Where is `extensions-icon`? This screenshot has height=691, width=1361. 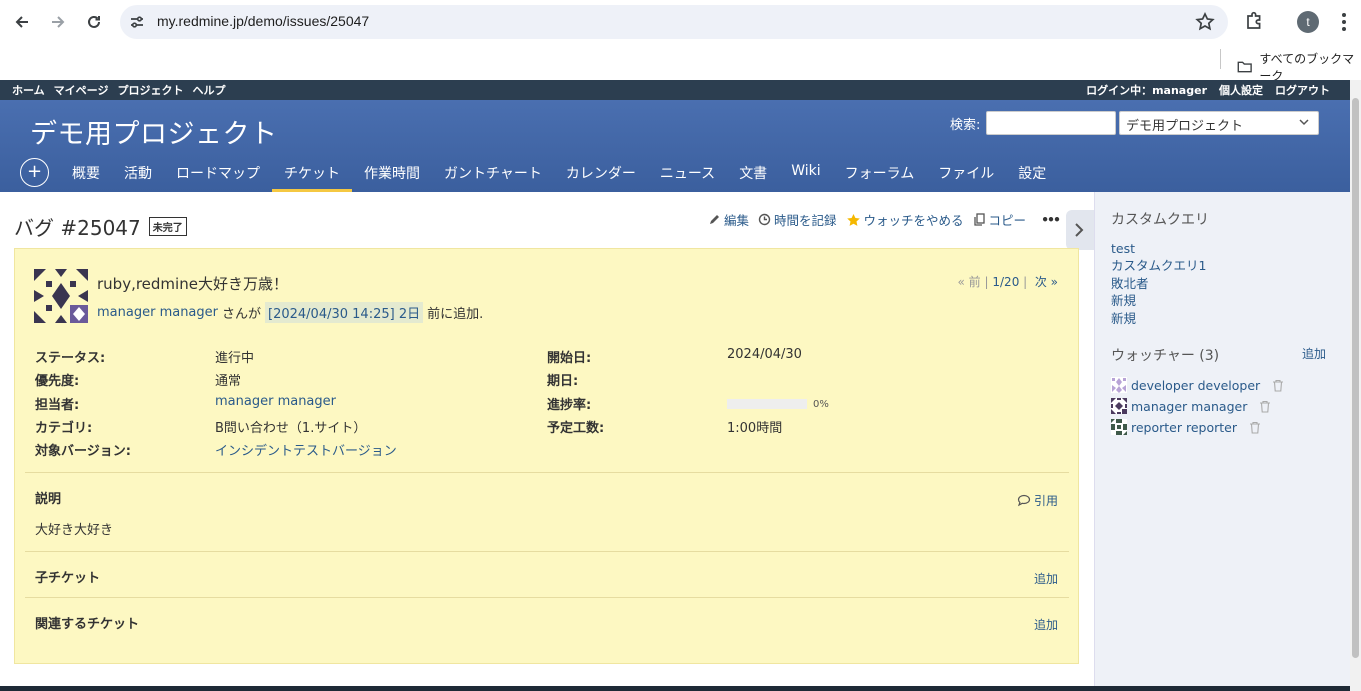
extensions-icon is located at coordinates (1254, 21).